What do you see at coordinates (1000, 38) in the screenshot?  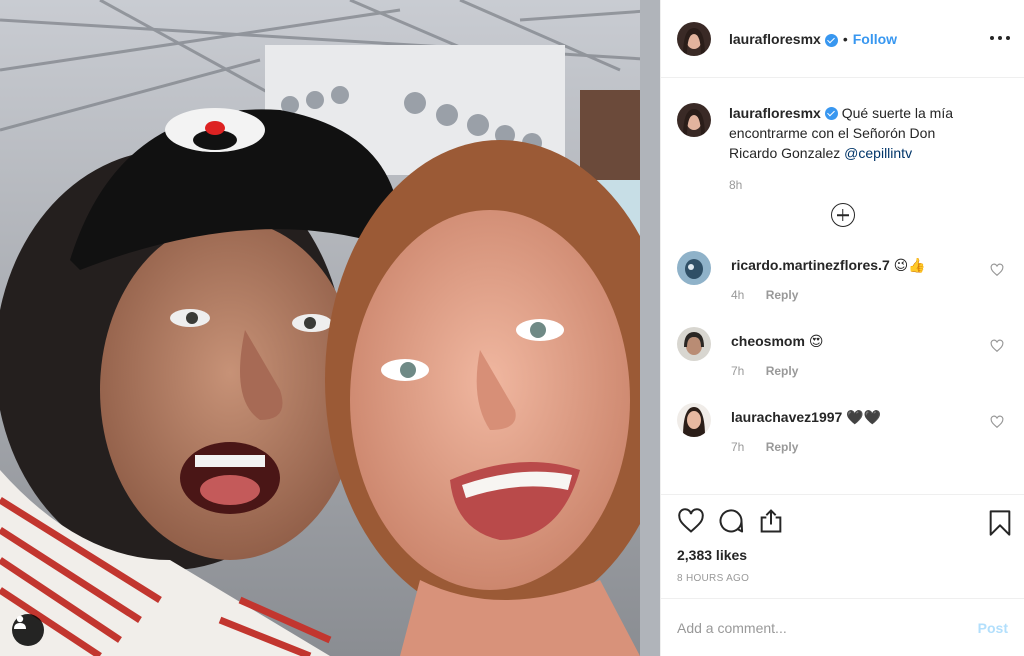 I see `more-options-icon` at bounding box center [1000, 38].